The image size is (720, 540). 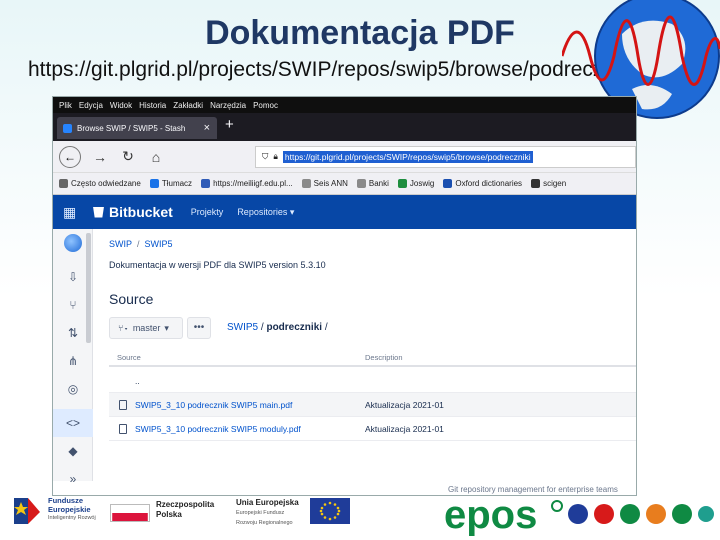 I want to click on commits-icon: ◆, so click(x=73, y=451).